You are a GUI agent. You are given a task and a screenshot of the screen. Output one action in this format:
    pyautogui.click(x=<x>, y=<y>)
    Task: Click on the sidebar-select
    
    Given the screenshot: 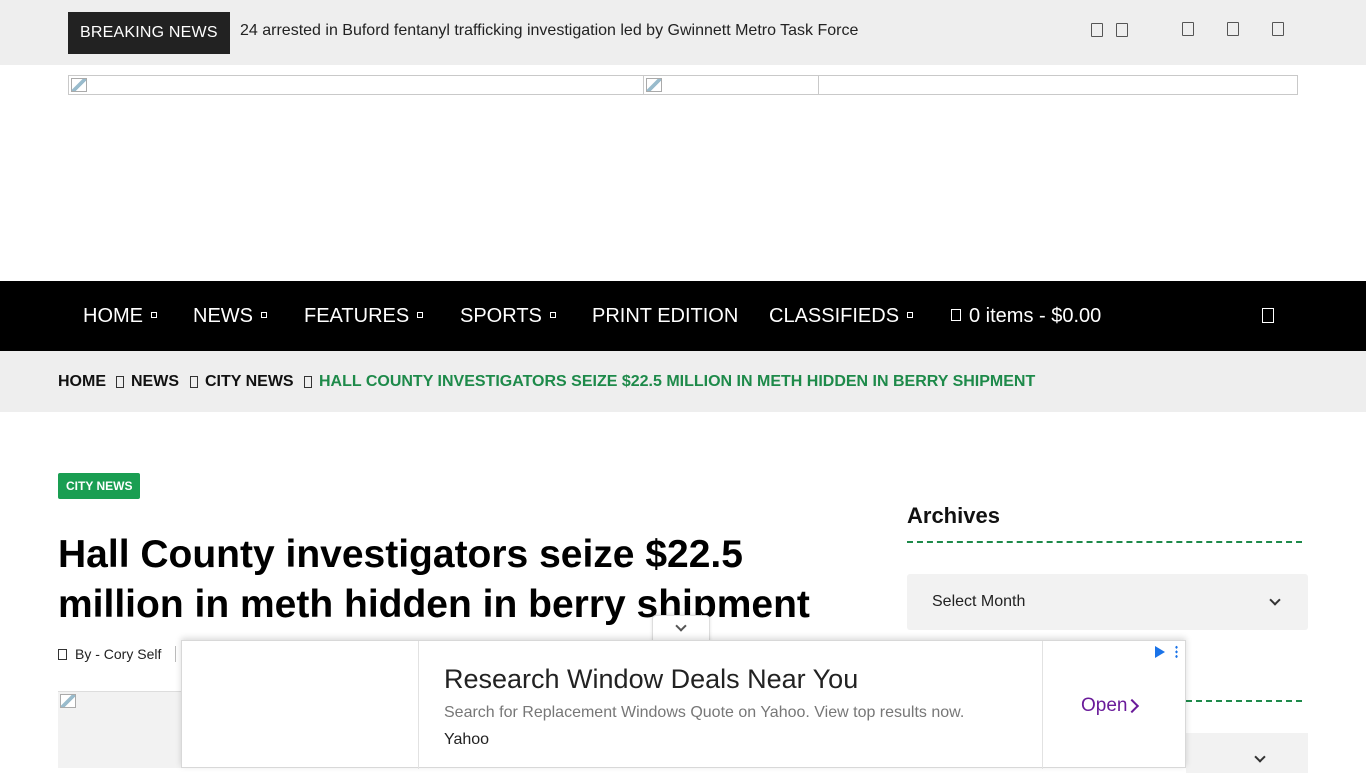 What is the action you would take?
    pyautogui.click(x=1247, y=753)
    